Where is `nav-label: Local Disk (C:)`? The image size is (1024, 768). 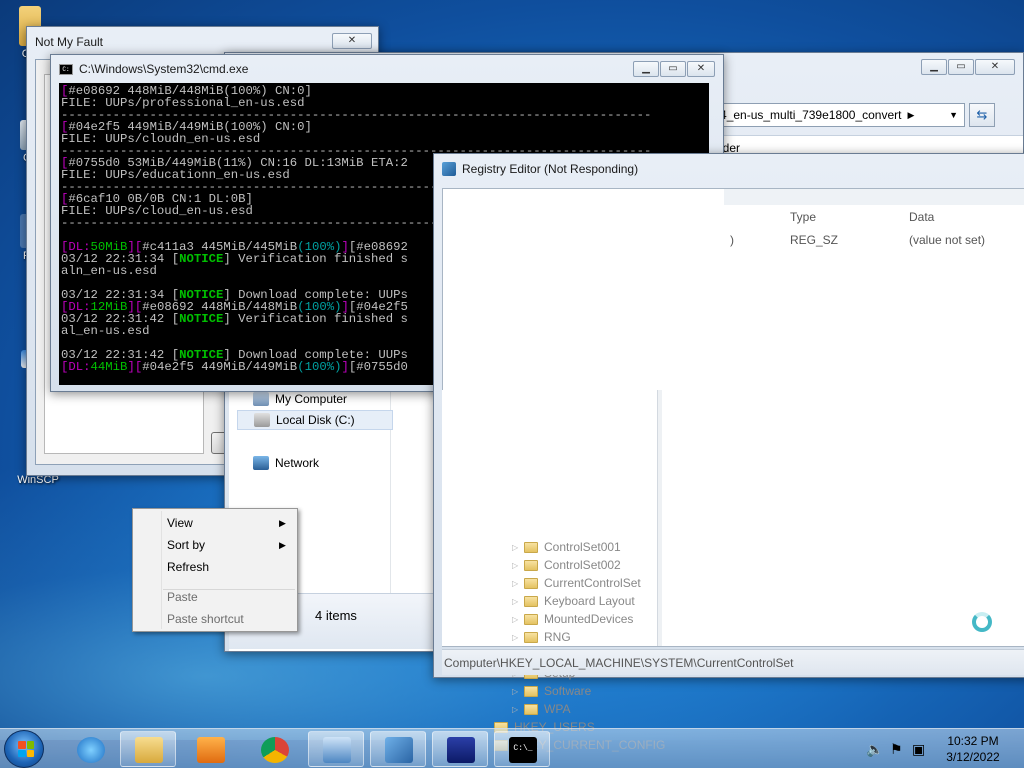 nav-label: Local Disk (C:) is located at coordinates (315, 420).